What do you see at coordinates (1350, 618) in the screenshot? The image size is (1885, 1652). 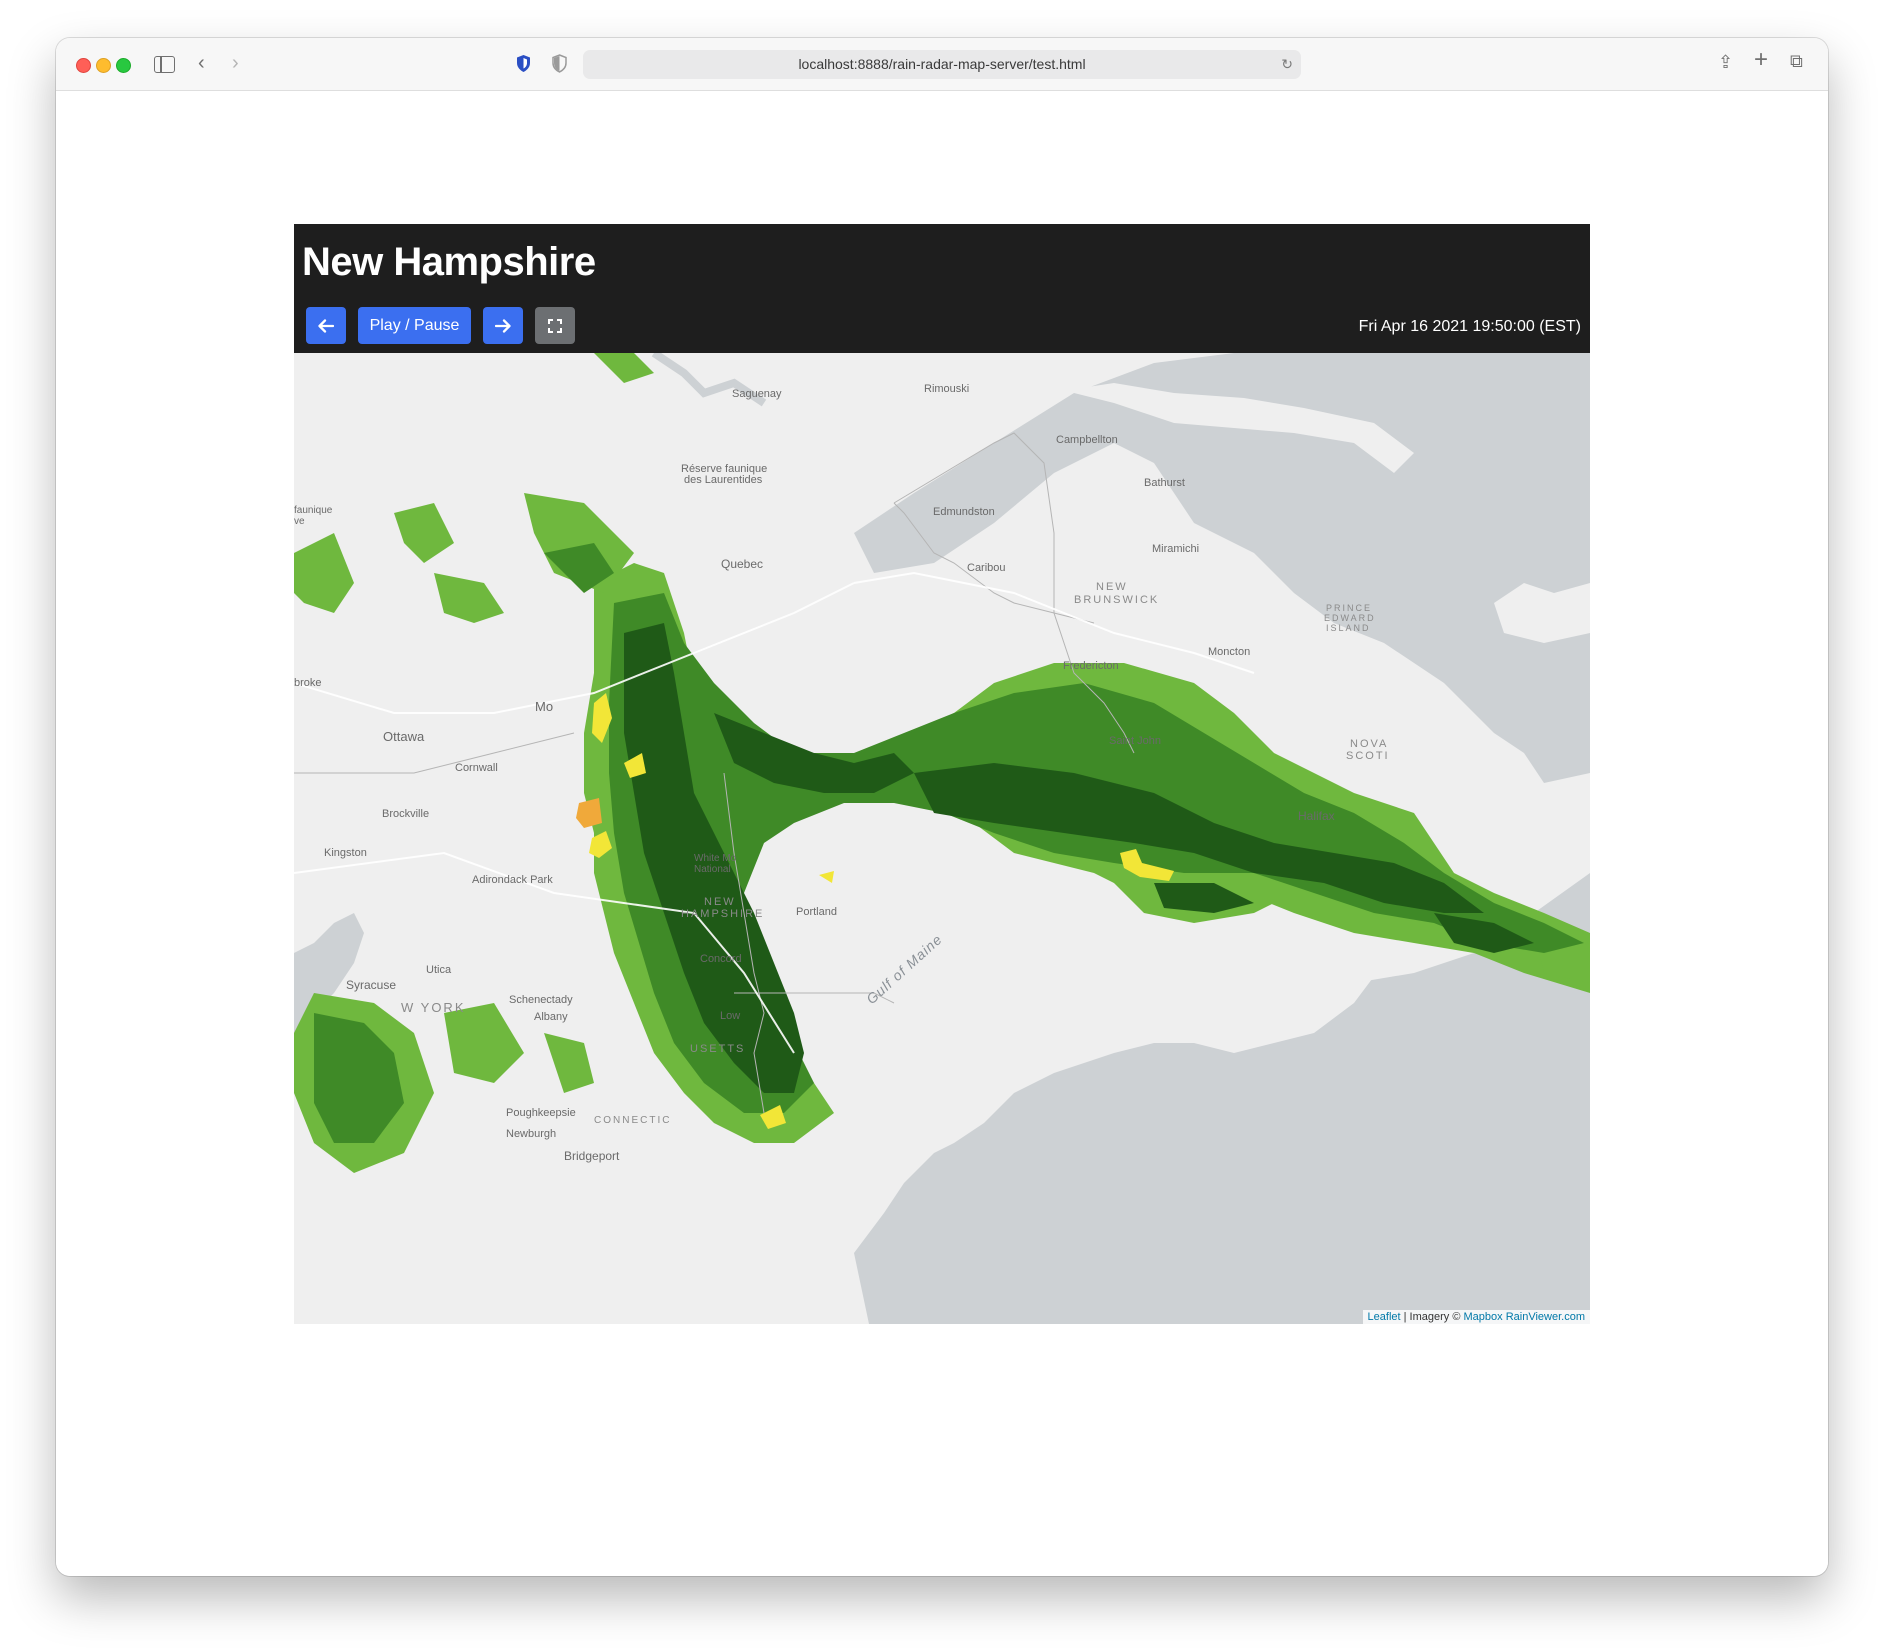 I see `label-pei-2: EDWARD` at bounding box center [1350, 618].